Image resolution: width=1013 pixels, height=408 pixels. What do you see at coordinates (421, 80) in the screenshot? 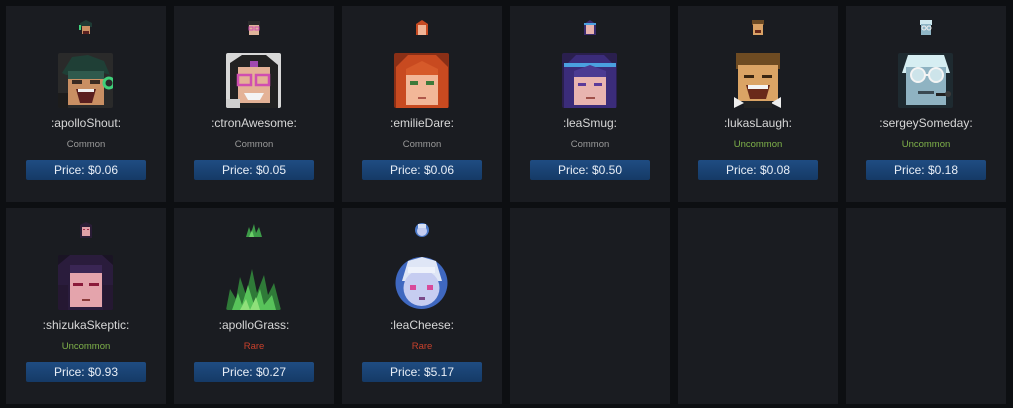
I see `emilie-dare-icon` at bounding box center [421, 80].